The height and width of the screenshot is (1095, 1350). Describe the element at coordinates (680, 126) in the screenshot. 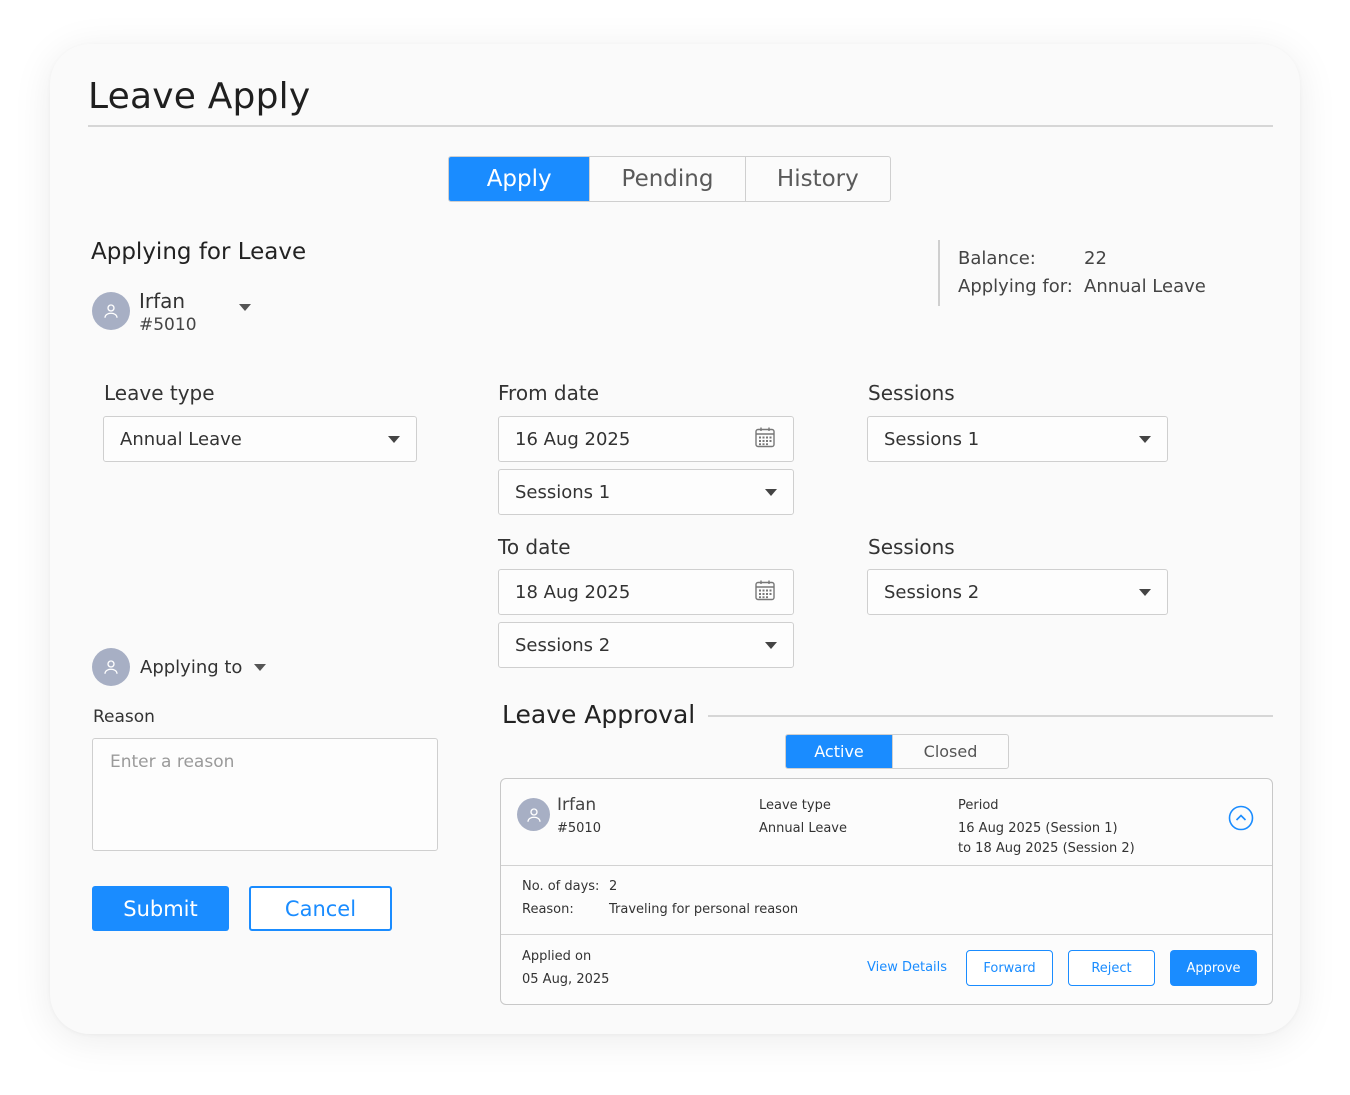

I see `title-divider` at that location.